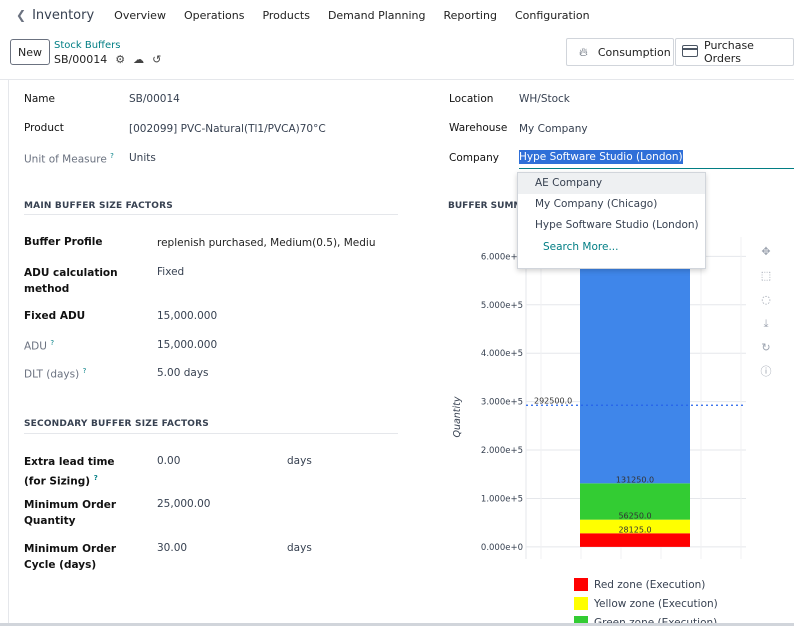 The width and height of the screenshot is (794, 626). Describe the element at coordinates (120, 59) in the screenshot. I see `gear-icon: ⚙` at that location.